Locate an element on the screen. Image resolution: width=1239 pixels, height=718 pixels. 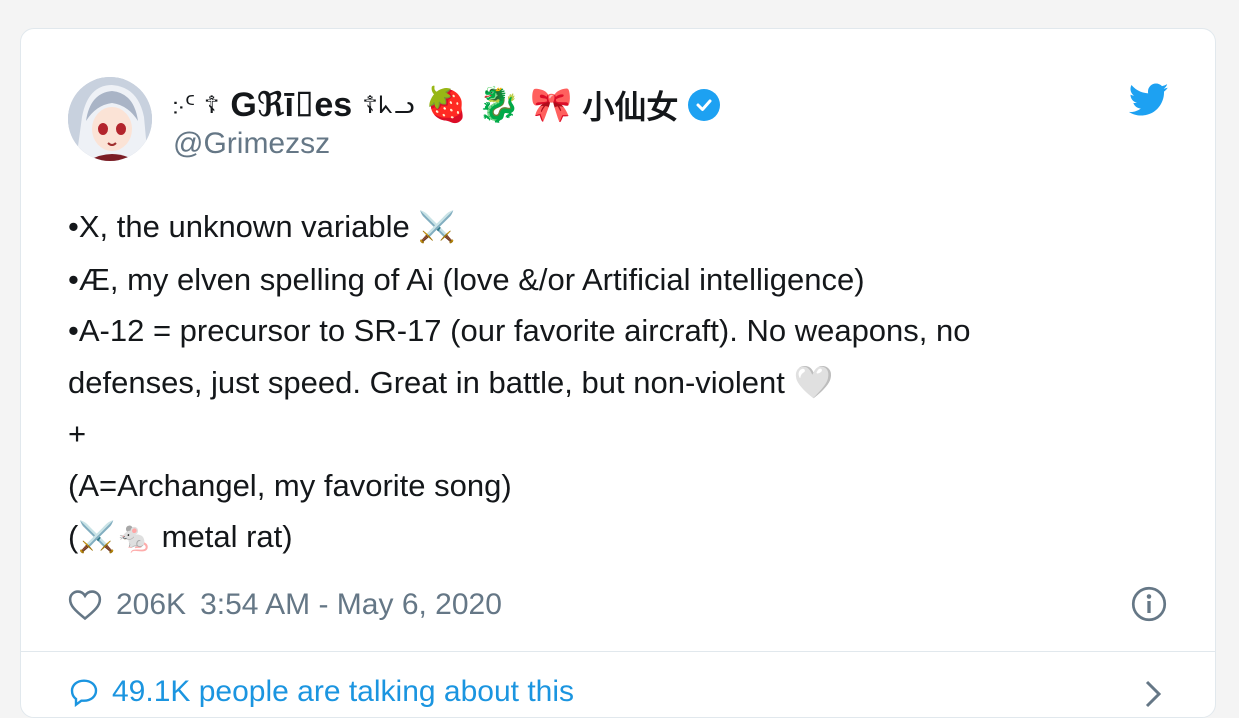
tweet-line: (A=Archangel, my favorite song) is located at coordinates (290, 485).